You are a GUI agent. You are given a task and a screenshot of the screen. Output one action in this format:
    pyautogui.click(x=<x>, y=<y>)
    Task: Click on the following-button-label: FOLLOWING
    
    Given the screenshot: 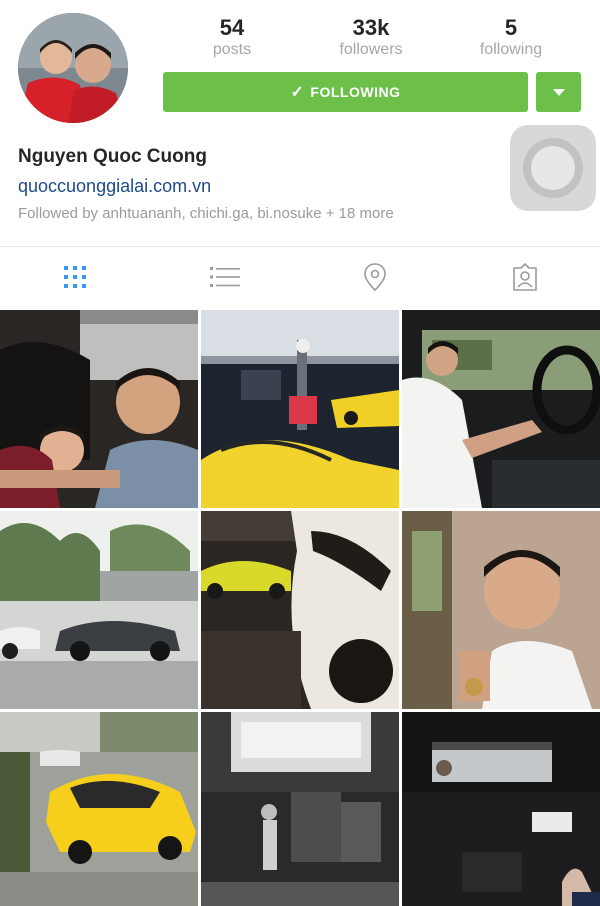 What is the action you would take?
    pyautogui.click(x=355, y=92)
    